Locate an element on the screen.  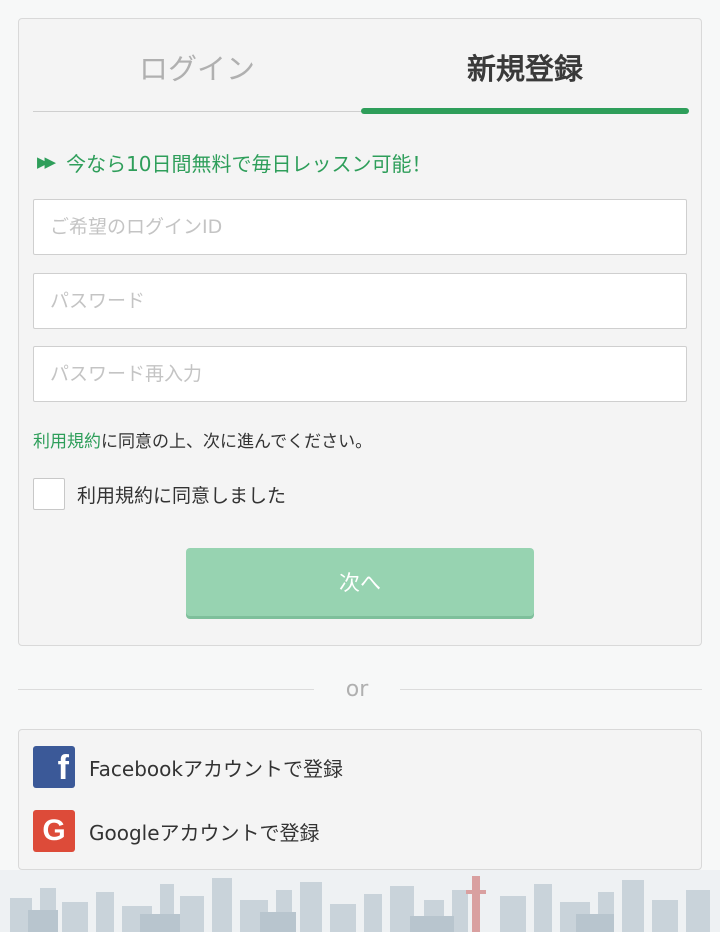
facebook-icon: f is located at coordinates (54, 767).